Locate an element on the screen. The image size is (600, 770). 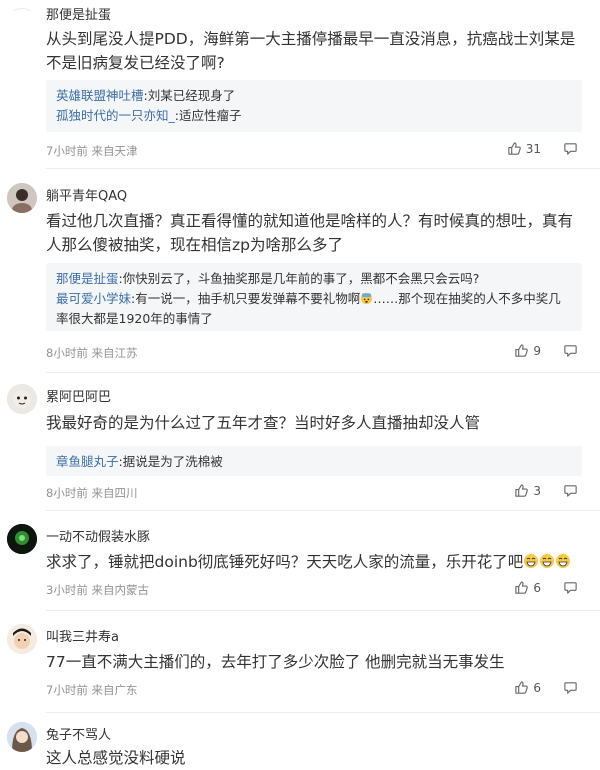
reply-username: 章鱼腿丸子 is located at coordinates (87, 461).